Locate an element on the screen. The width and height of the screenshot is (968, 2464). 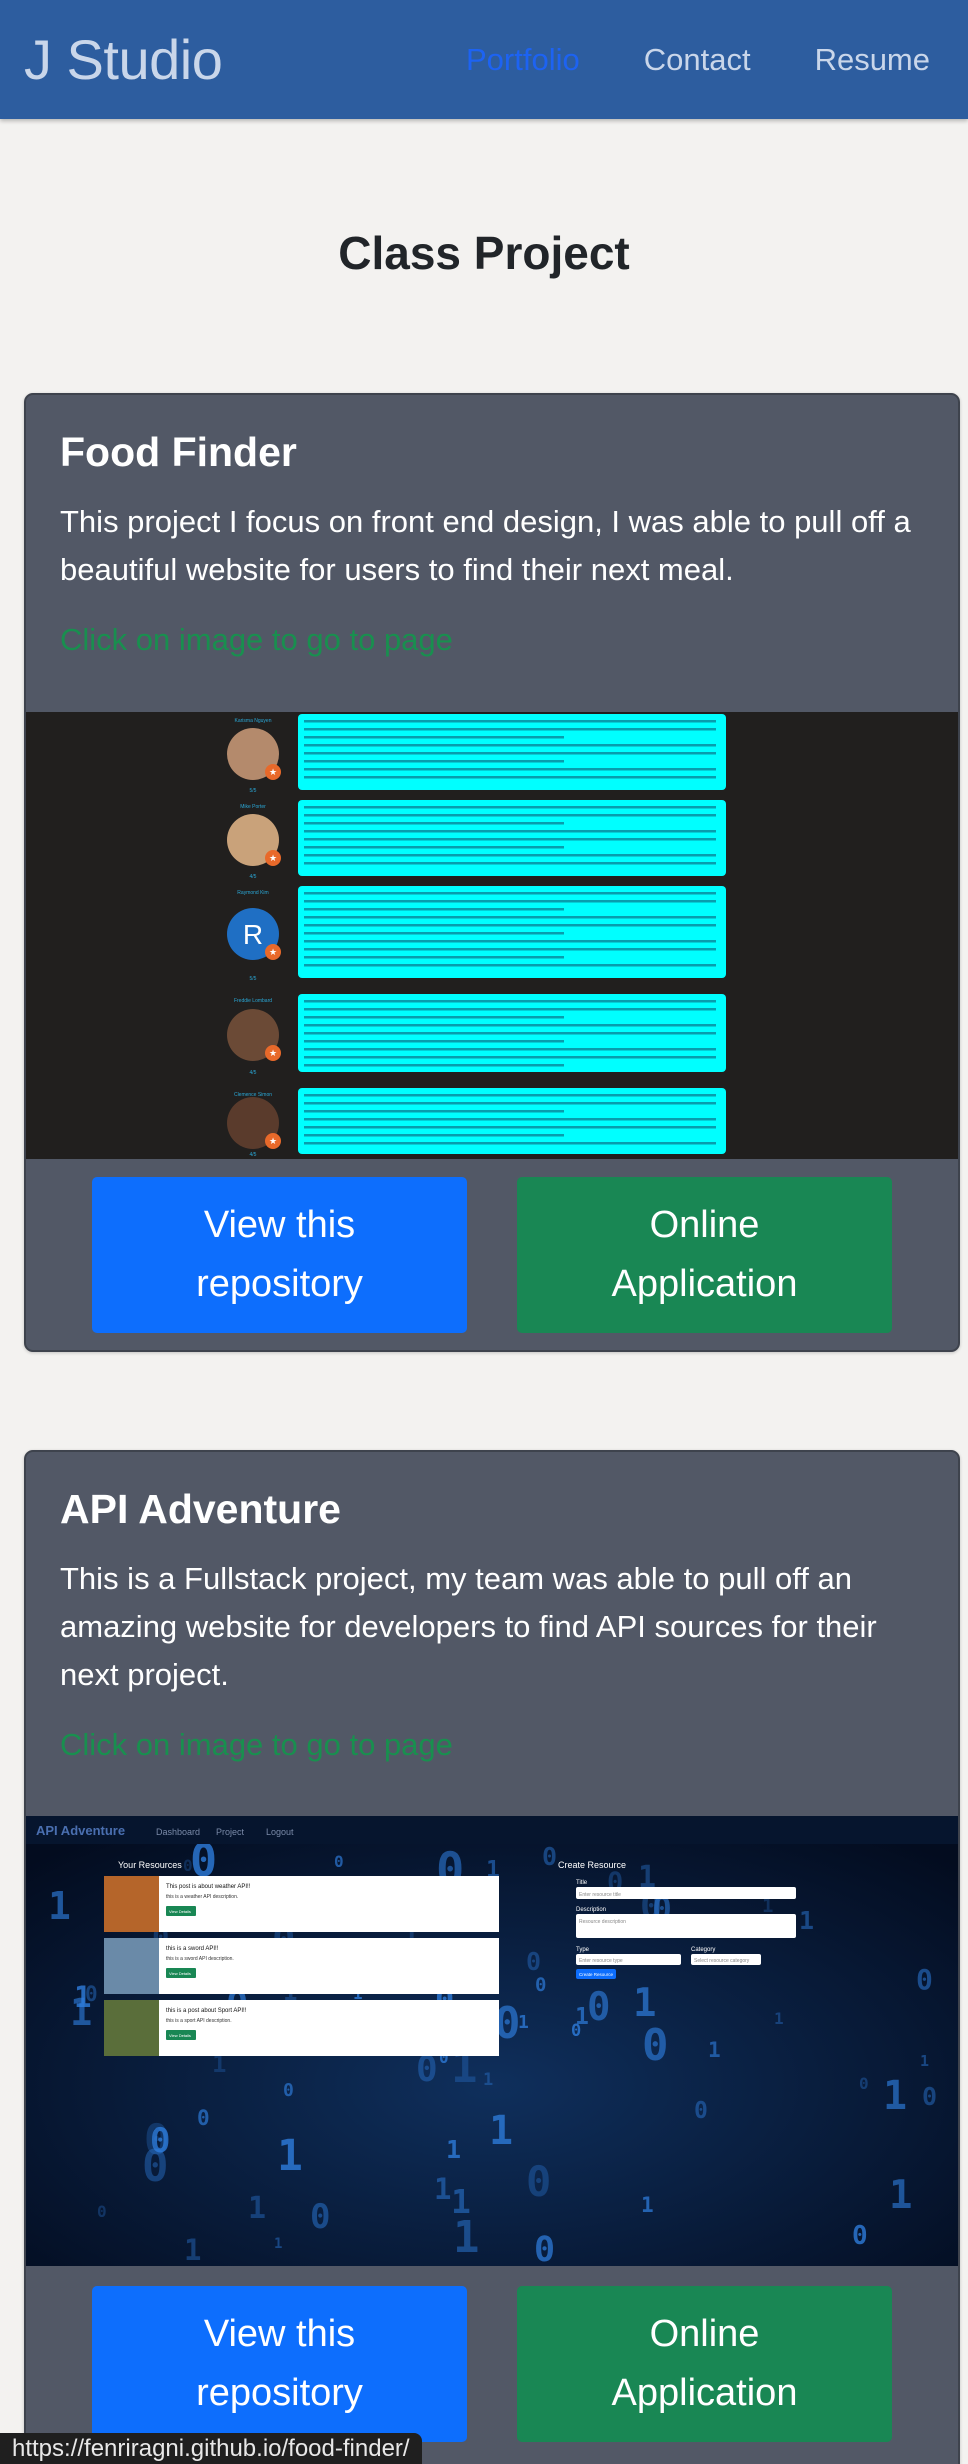
api-form-label-type: Type is located at coordinates (583, 1950).